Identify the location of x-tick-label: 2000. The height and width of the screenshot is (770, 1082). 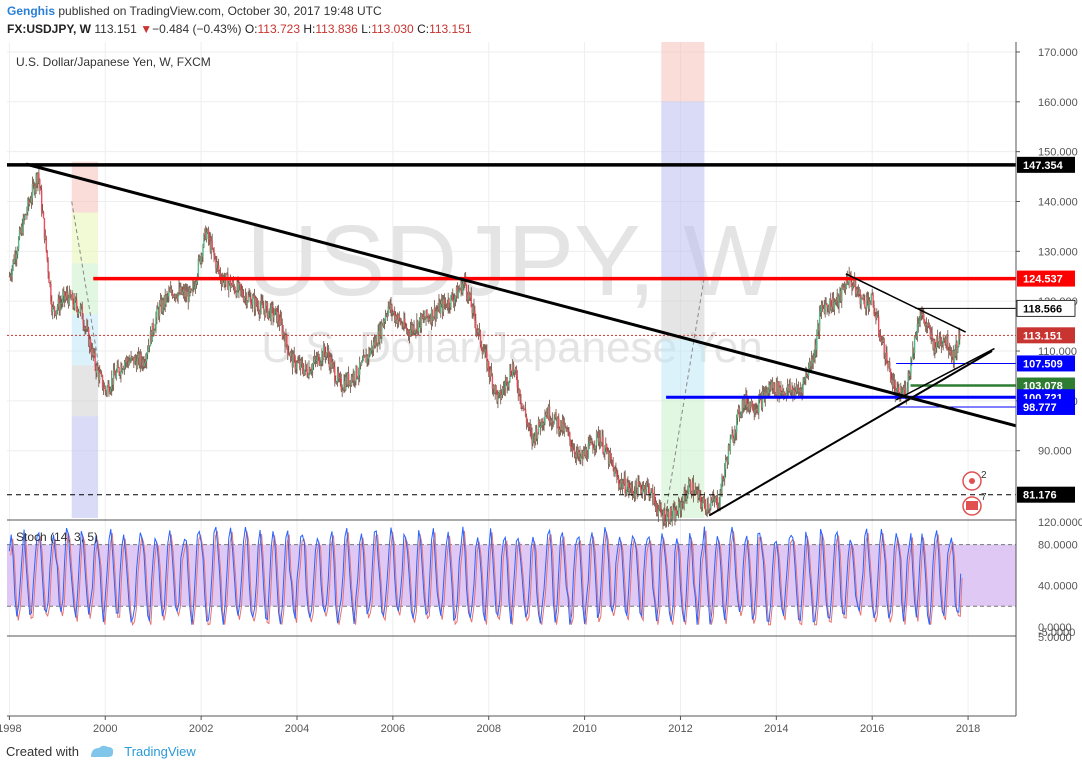
(105, 729).